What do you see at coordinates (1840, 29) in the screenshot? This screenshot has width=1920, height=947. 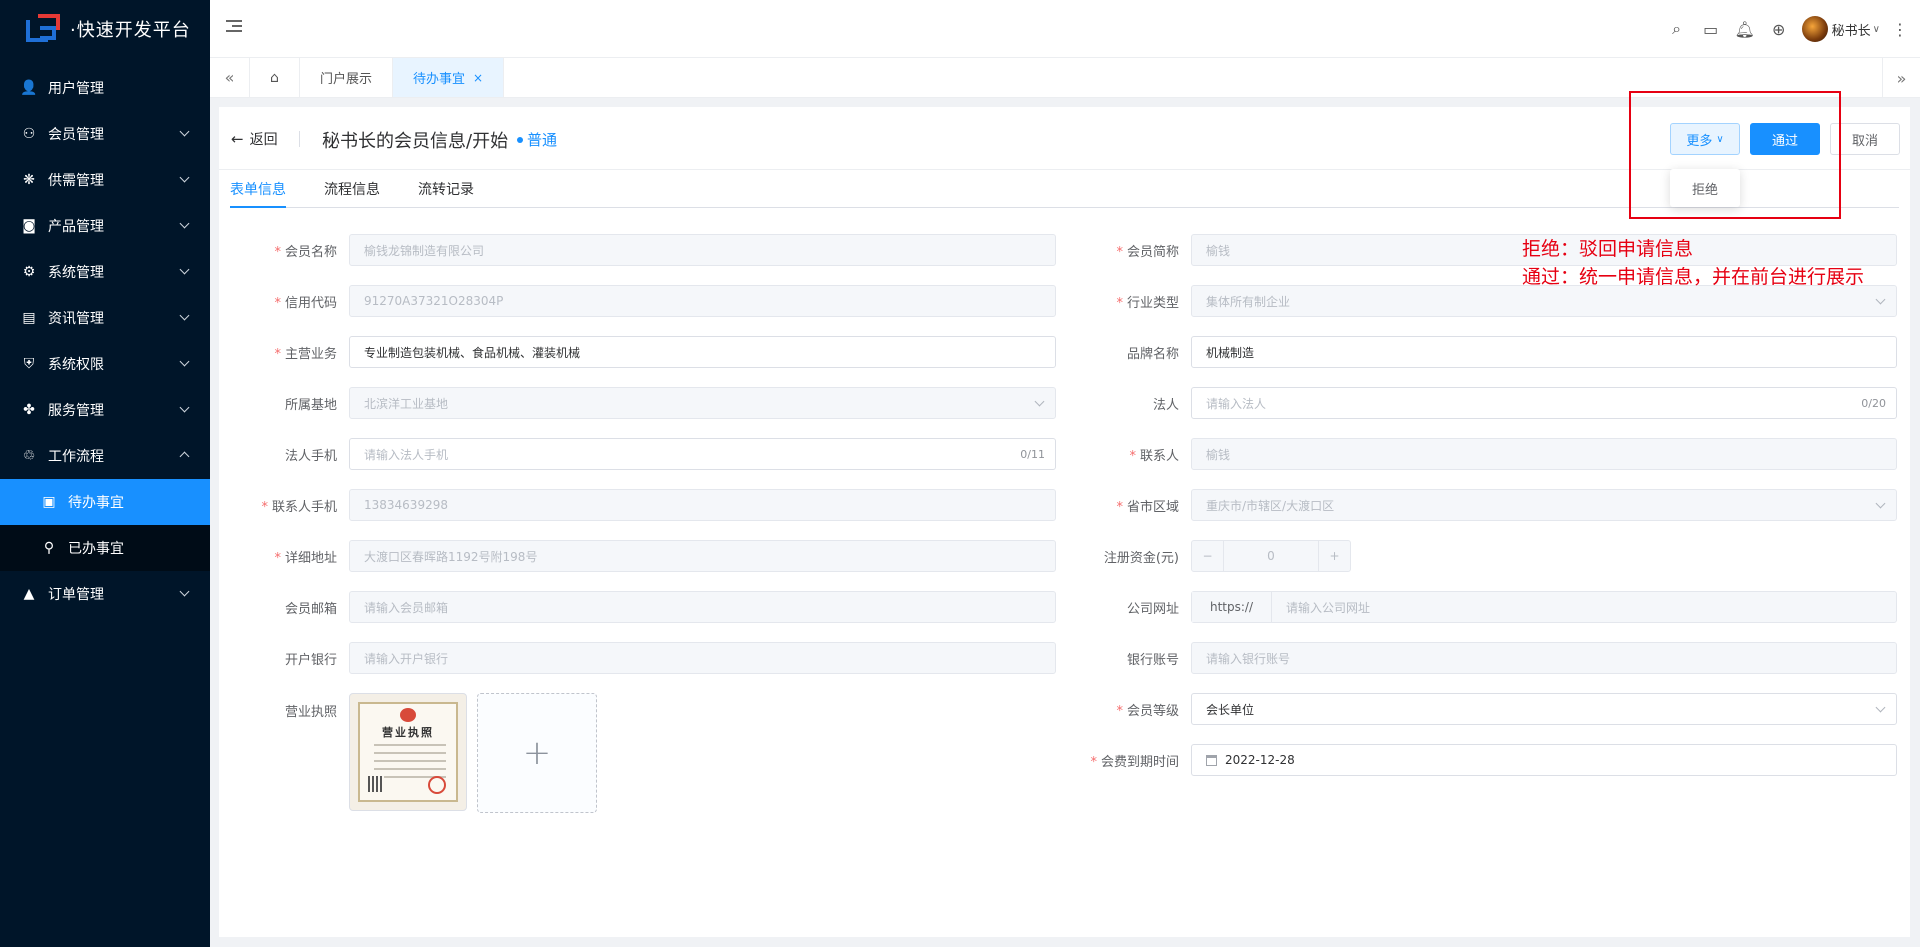 I see `user-menu: 秘书长 ∨` at bounding box center [1840, 29].